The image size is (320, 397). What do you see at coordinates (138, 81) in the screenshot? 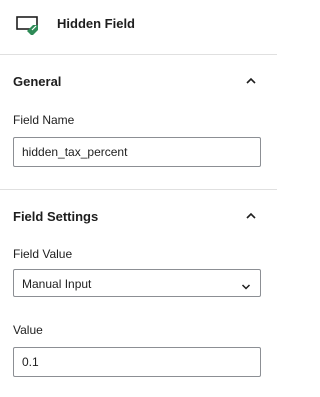
I see `general-panel-toggle: General` at bounding box center [138, 81].